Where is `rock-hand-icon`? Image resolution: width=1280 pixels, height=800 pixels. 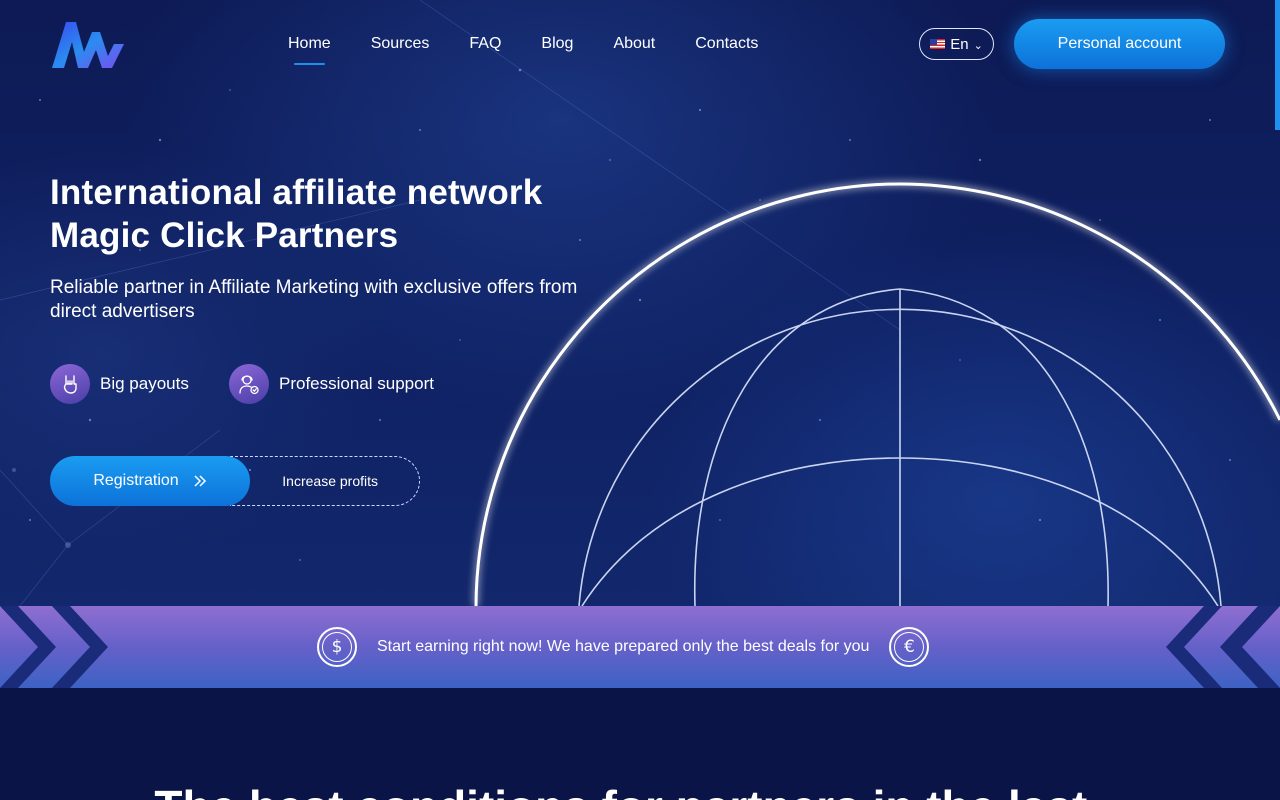
rock-hand-icon is located at coordinates (70, 384).